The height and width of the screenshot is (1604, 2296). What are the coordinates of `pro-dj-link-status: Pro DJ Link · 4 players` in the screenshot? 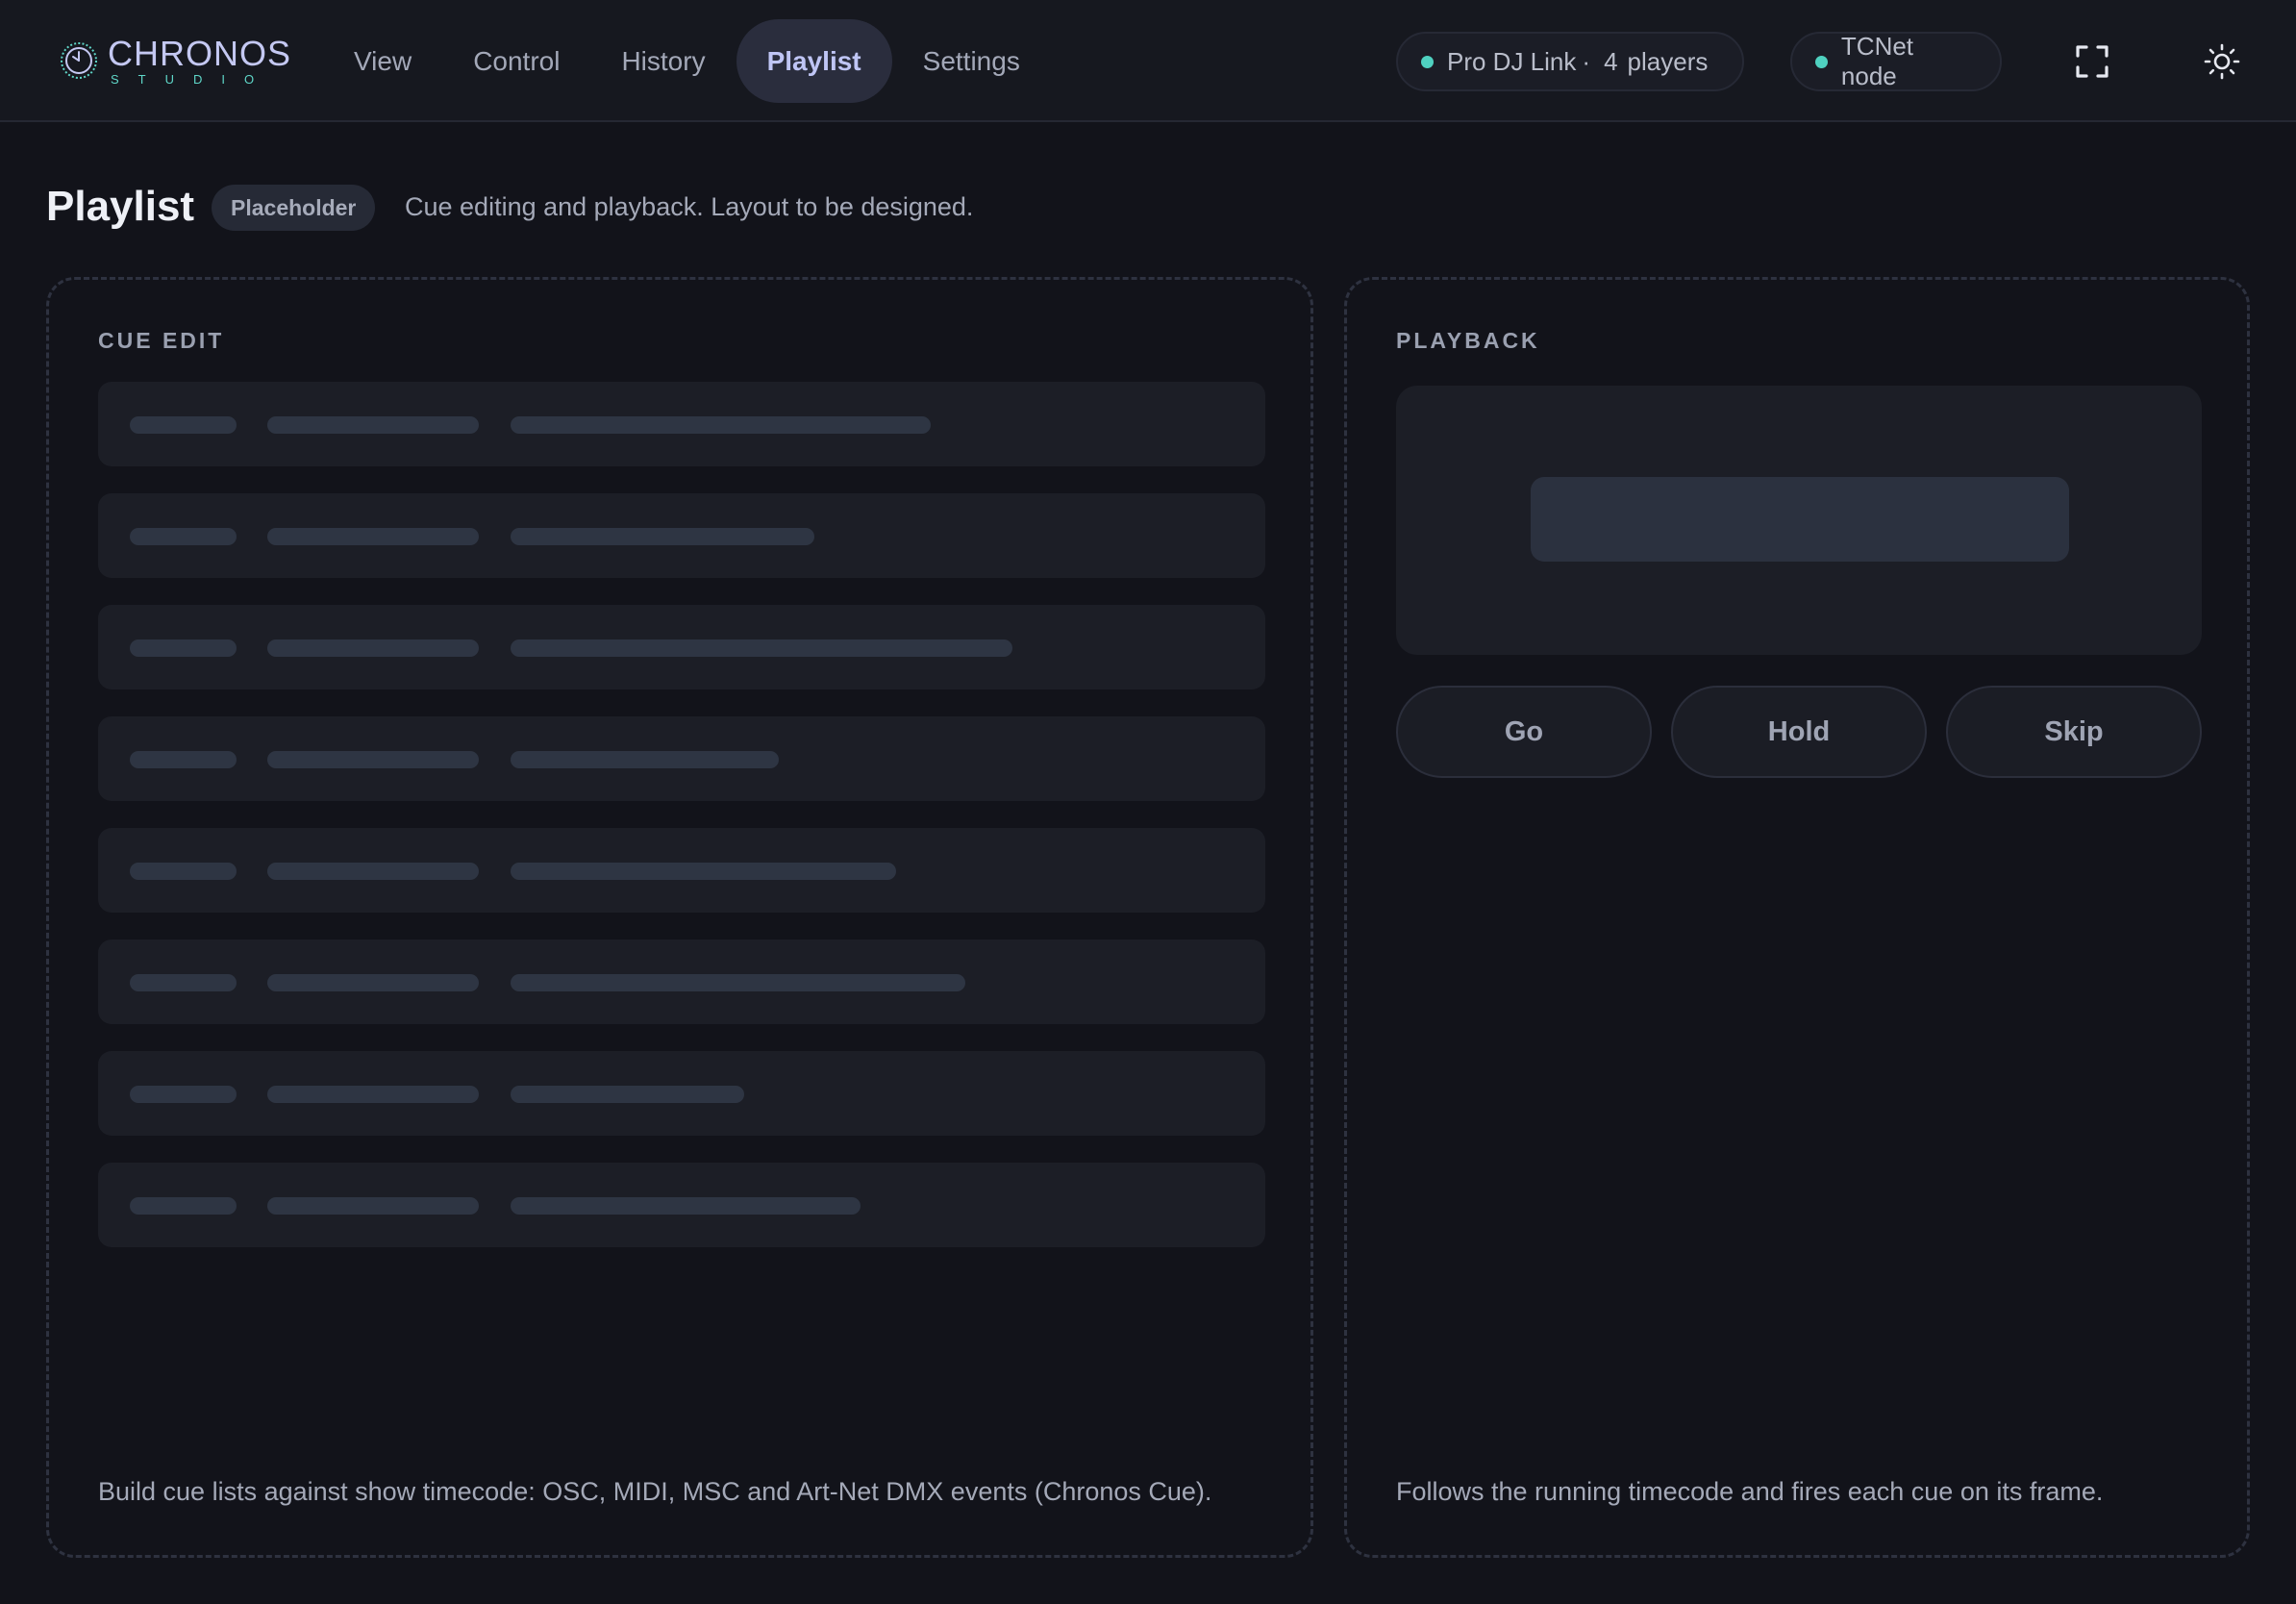 It's located at (1570, 61).